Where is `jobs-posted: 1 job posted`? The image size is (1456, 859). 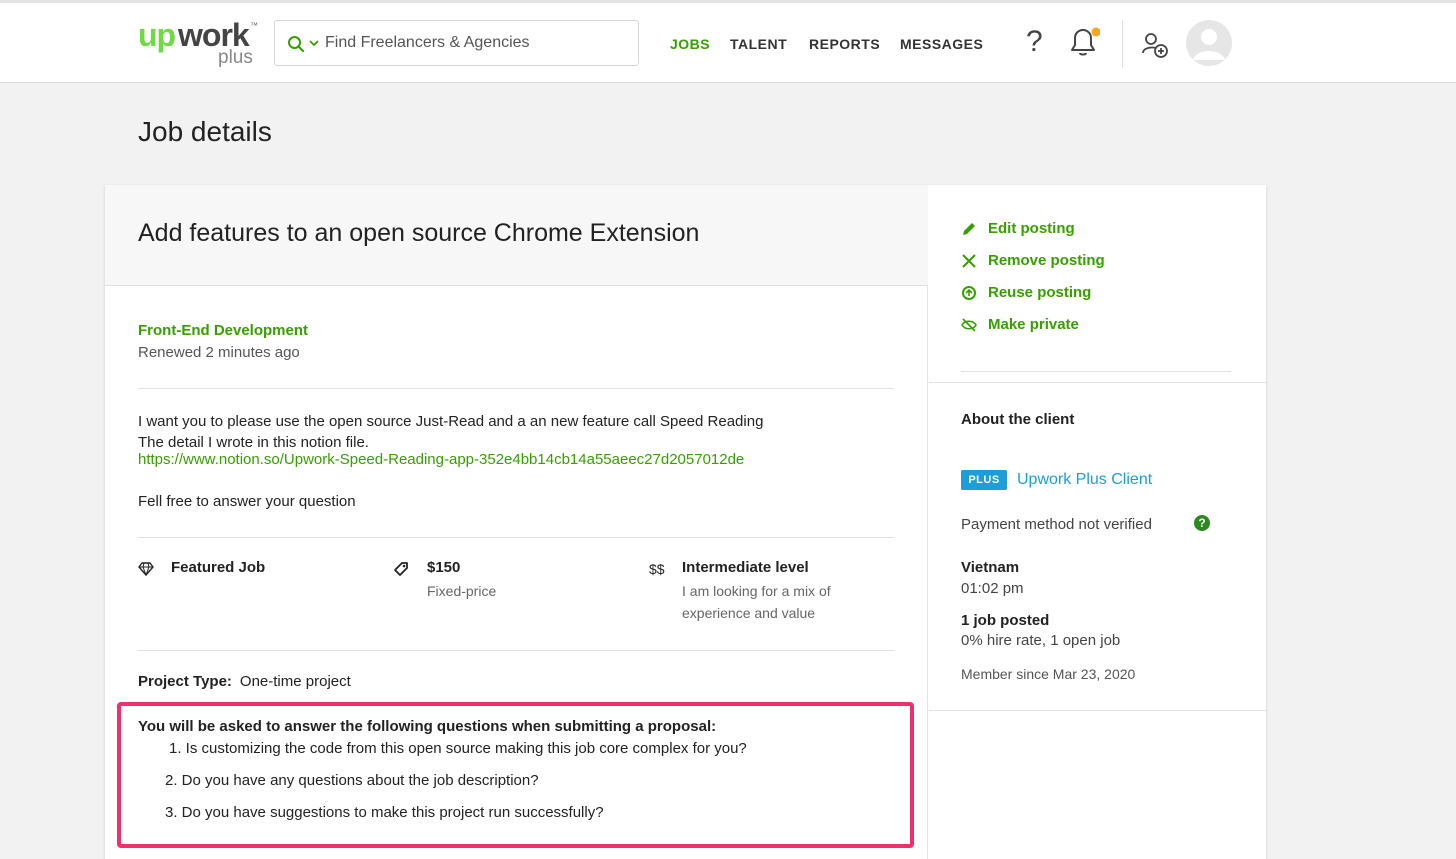 jobs-posted: 1 job posted is located at coordinates (1005, 620).